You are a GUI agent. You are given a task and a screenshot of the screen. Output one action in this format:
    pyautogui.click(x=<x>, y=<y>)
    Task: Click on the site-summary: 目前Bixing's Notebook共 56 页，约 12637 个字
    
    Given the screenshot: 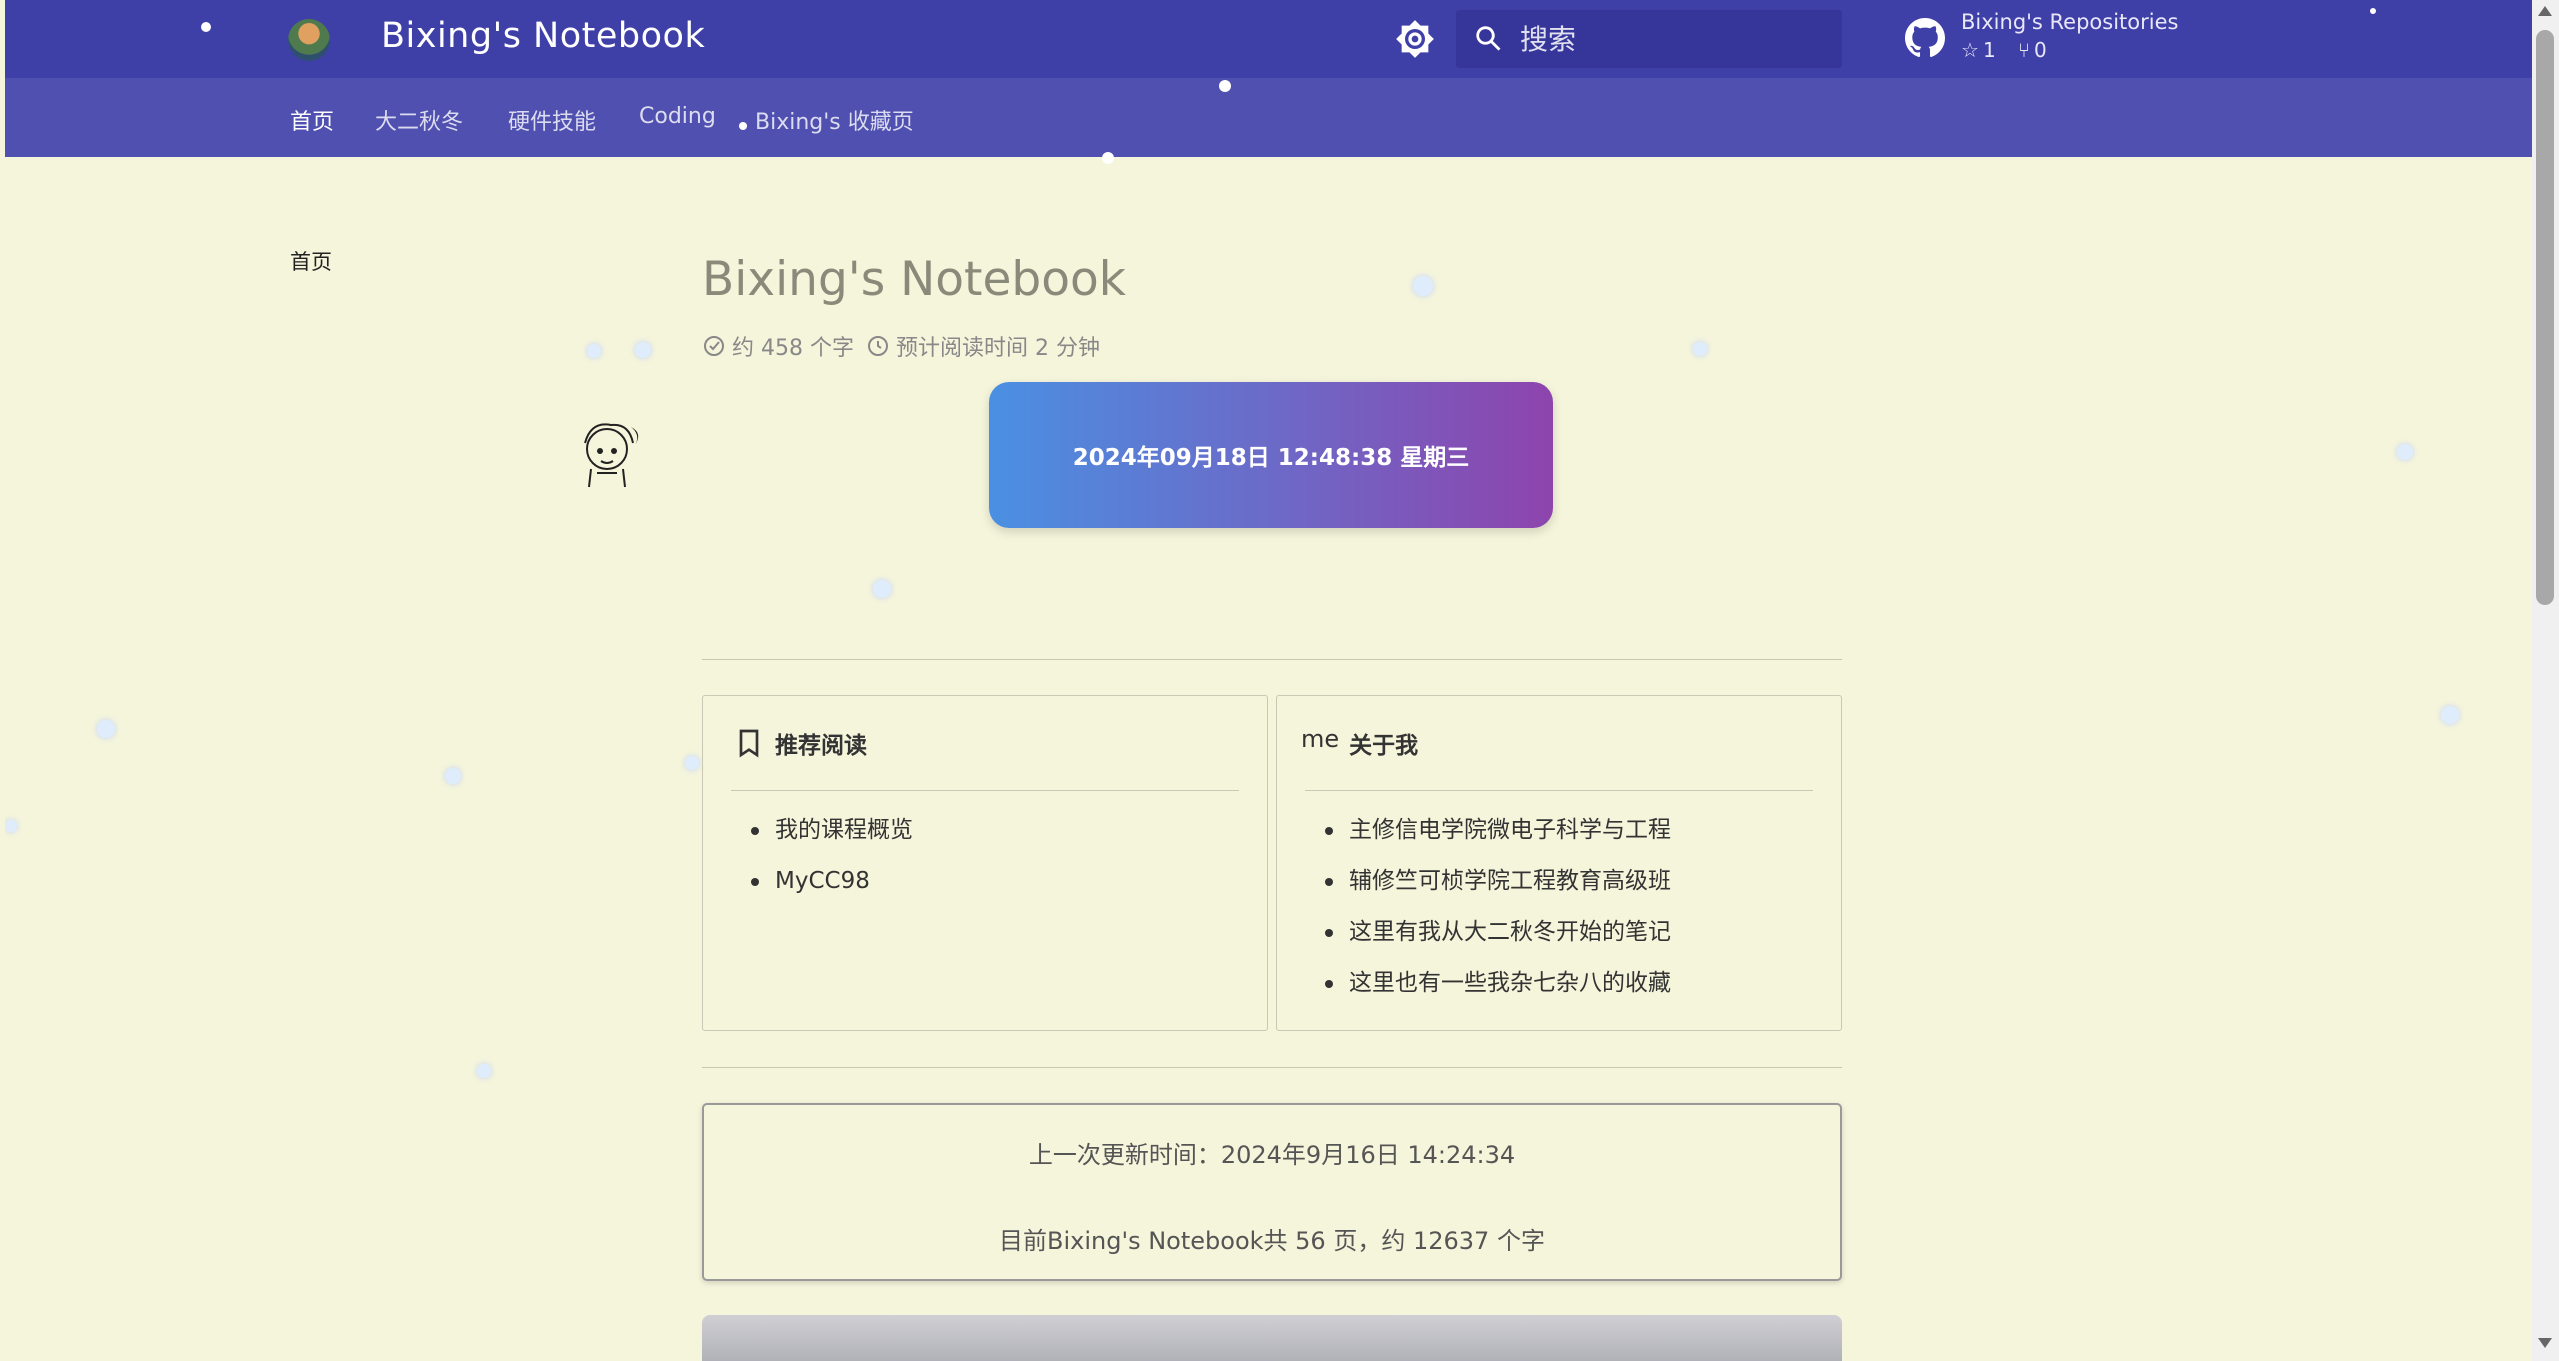 What is the action you would take?
    pyautogui.click(x=1272, y=1241)
    